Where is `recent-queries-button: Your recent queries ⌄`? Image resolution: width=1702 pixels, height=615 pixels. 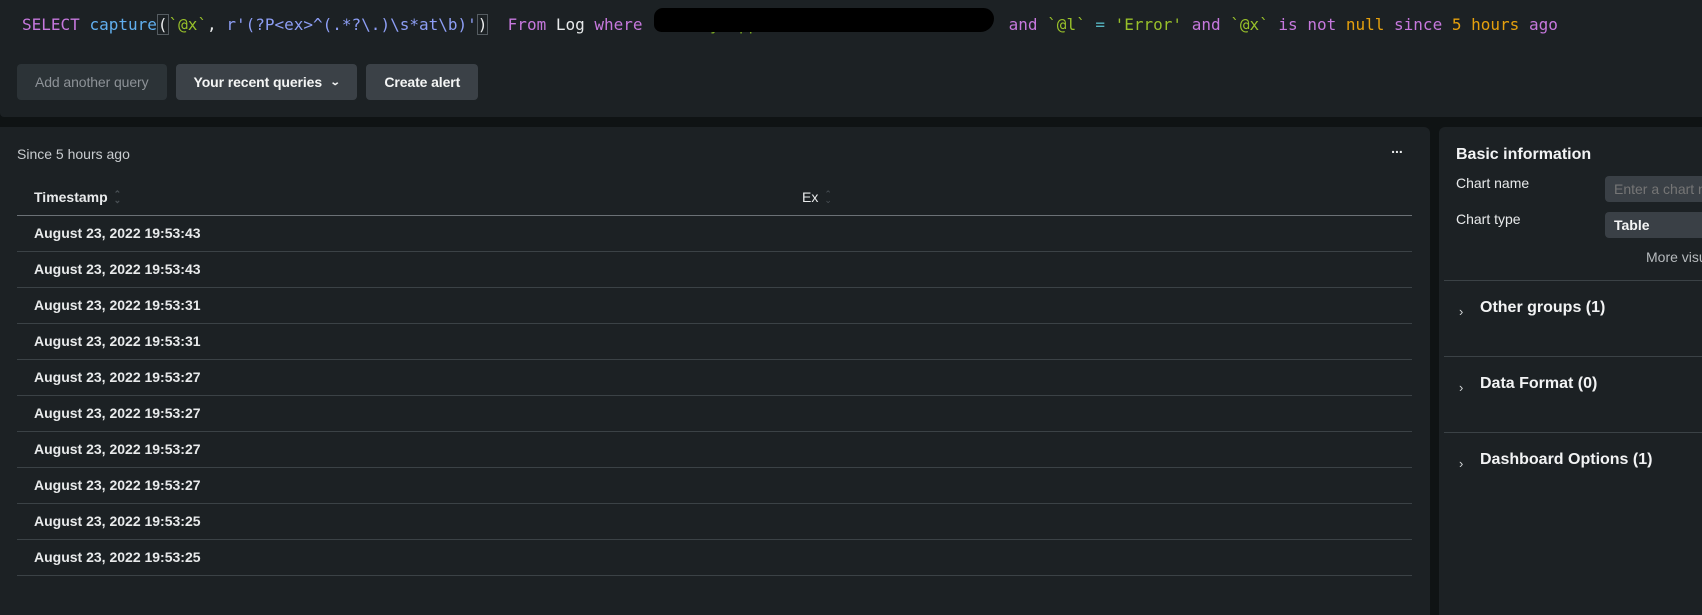
recent-queries-button: Your recent queries ⌄ is located at coordinates (266, 82).